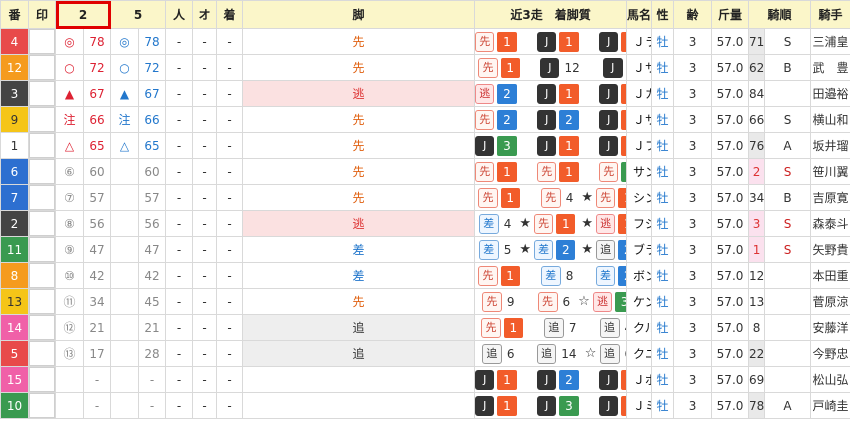 This screenshot has height=426, width=850. I want to click on jockey-name: 戸崎圭, so click(830, 405).